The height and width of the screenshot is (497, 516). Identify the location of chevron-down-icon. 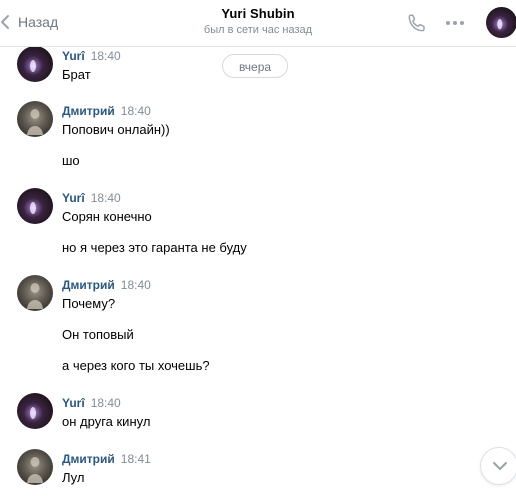
(500, 466).